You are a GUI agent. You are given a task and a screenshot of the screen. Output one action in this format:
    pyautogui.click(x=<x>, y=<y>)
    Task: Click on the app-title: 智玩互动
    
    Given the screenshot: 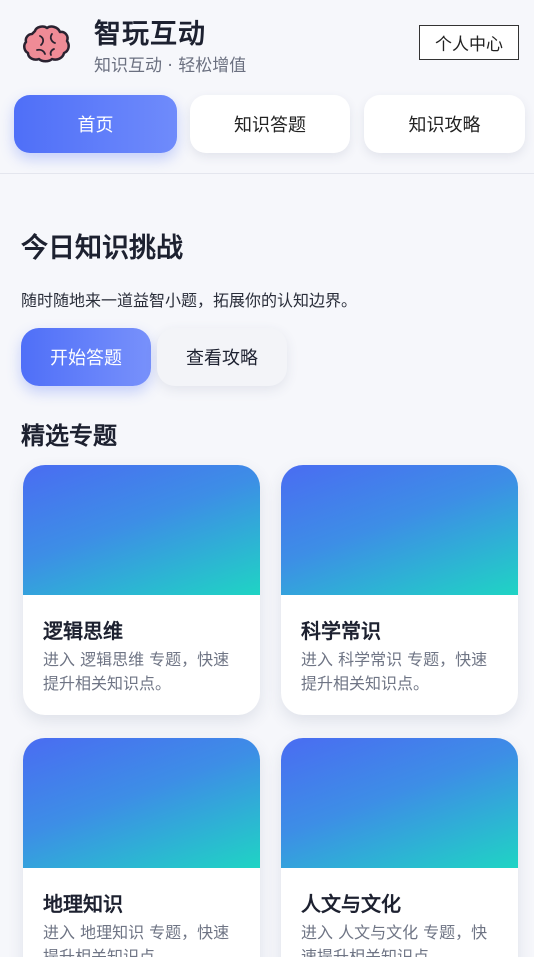 What is the action you would take?
    pyautogui.click(x=150, y=34)
    